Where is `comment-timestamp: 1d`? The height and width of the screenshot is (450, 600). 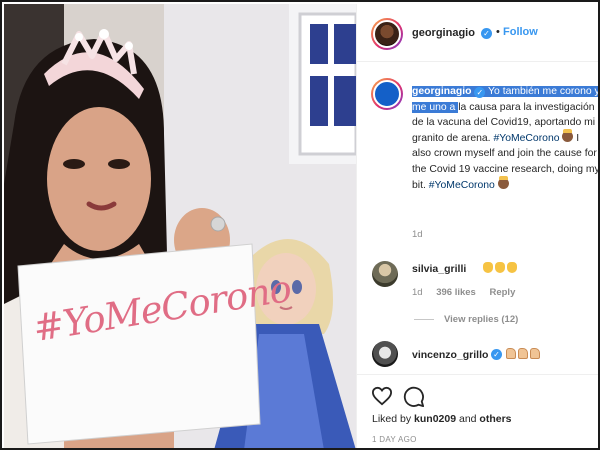
comment-timestamp: 1d is located at coordinates (417, 292).